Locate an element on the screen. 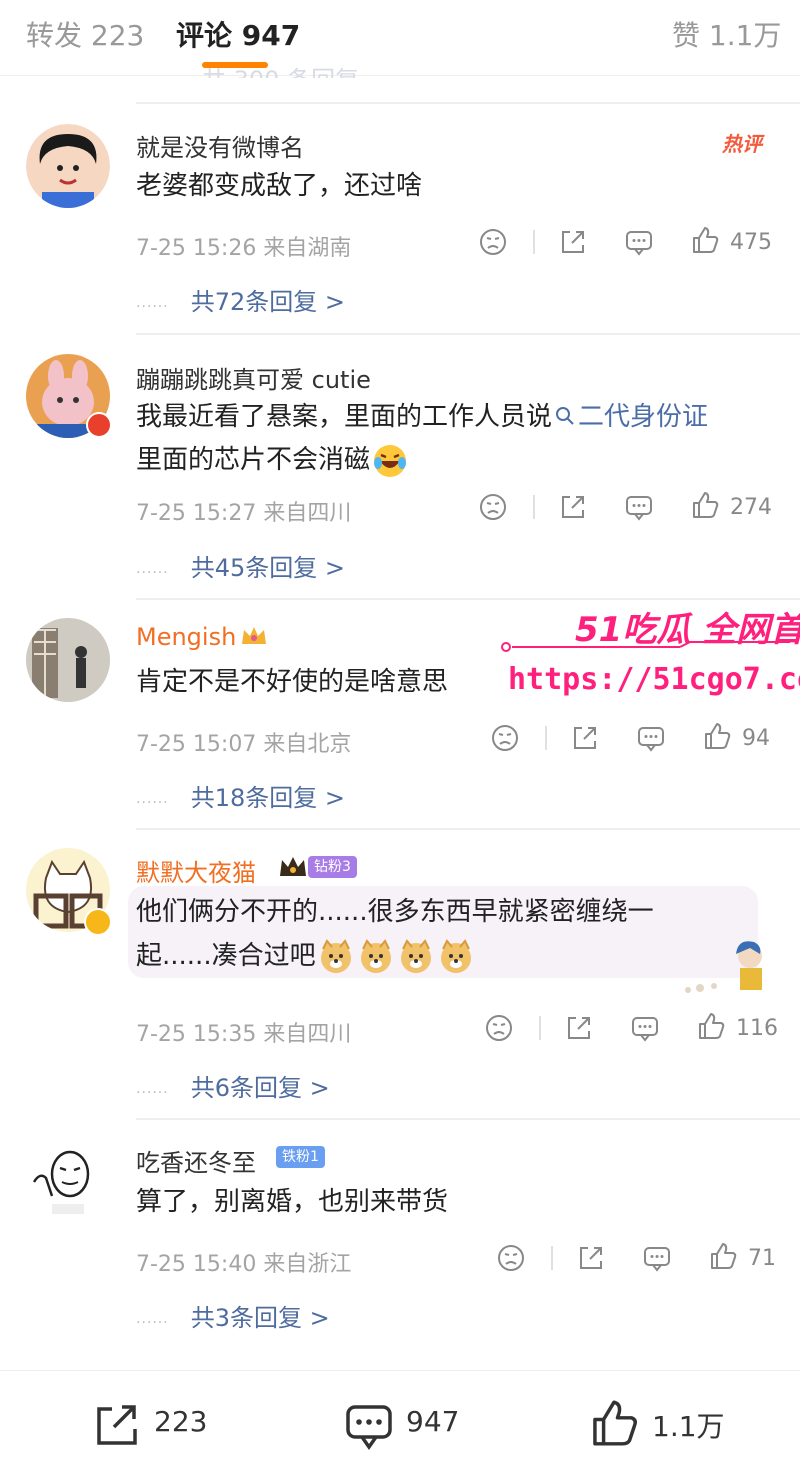  view-replies-link: ...... 共45条回复 > is located at coordinates (240, 565).